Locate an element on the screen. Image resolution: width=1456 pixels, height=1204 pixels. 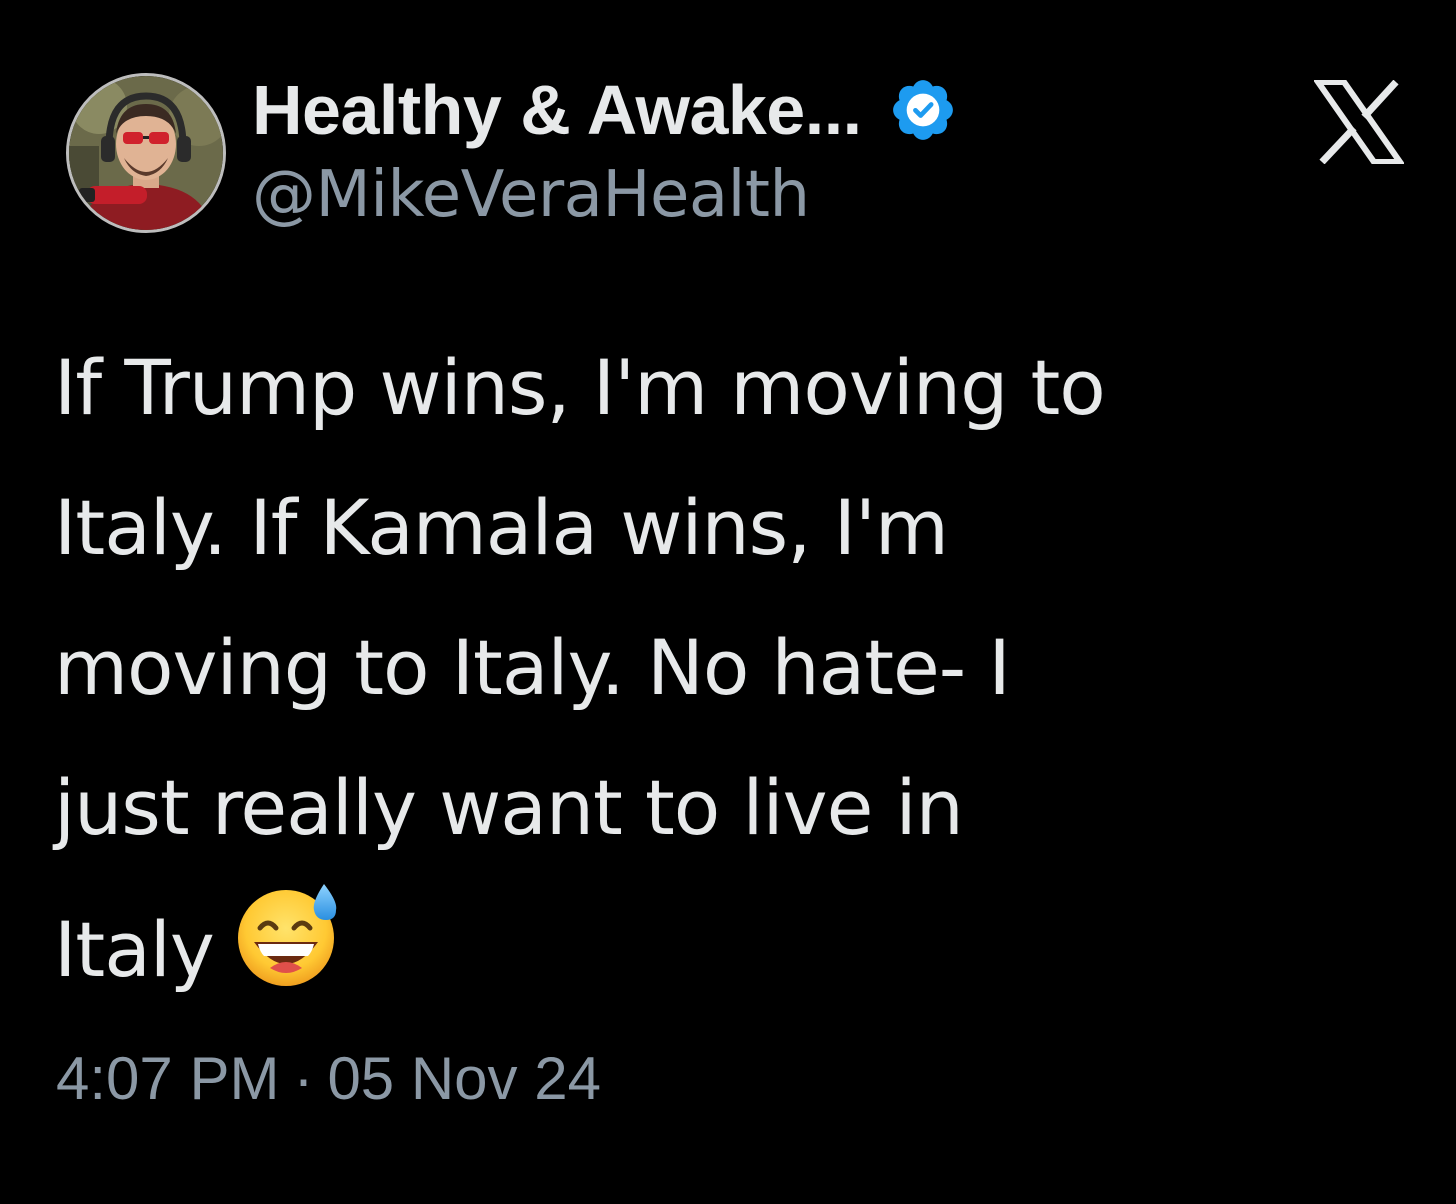
x-logo-icon is located at coordinates (1359, 122).